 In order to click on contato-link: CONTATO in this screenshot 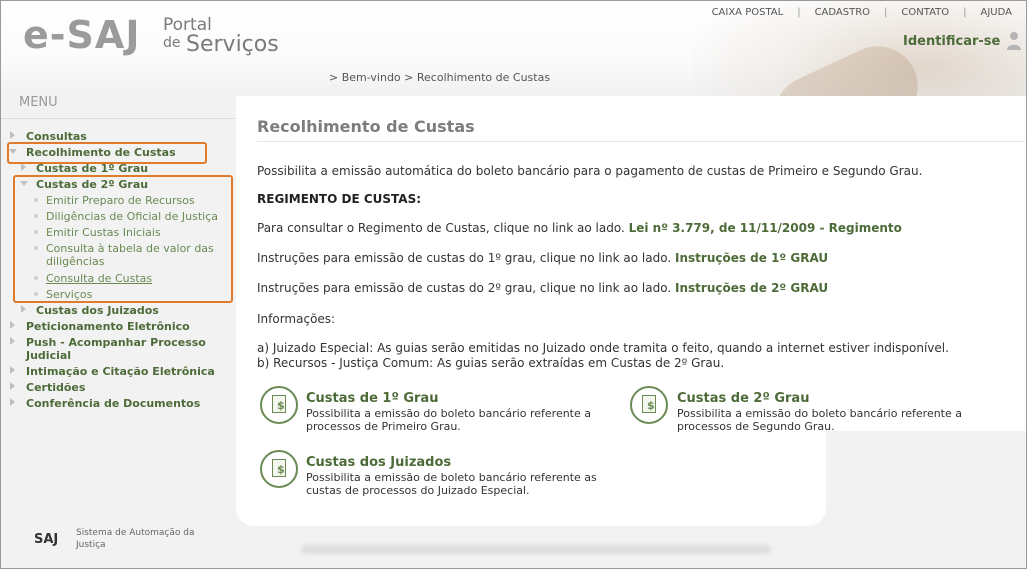, I will do `click(925, 12)`.